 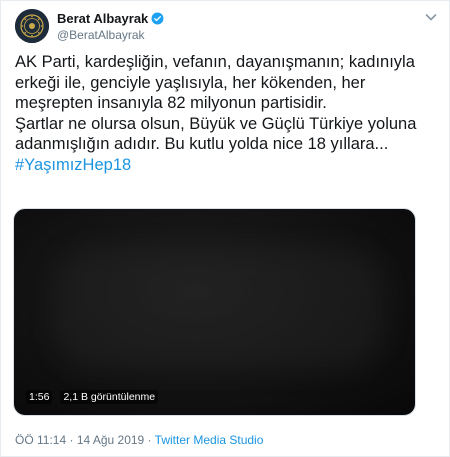 I want to click on display-name-row: Berat Albayrak, so click(x=110, y=18).